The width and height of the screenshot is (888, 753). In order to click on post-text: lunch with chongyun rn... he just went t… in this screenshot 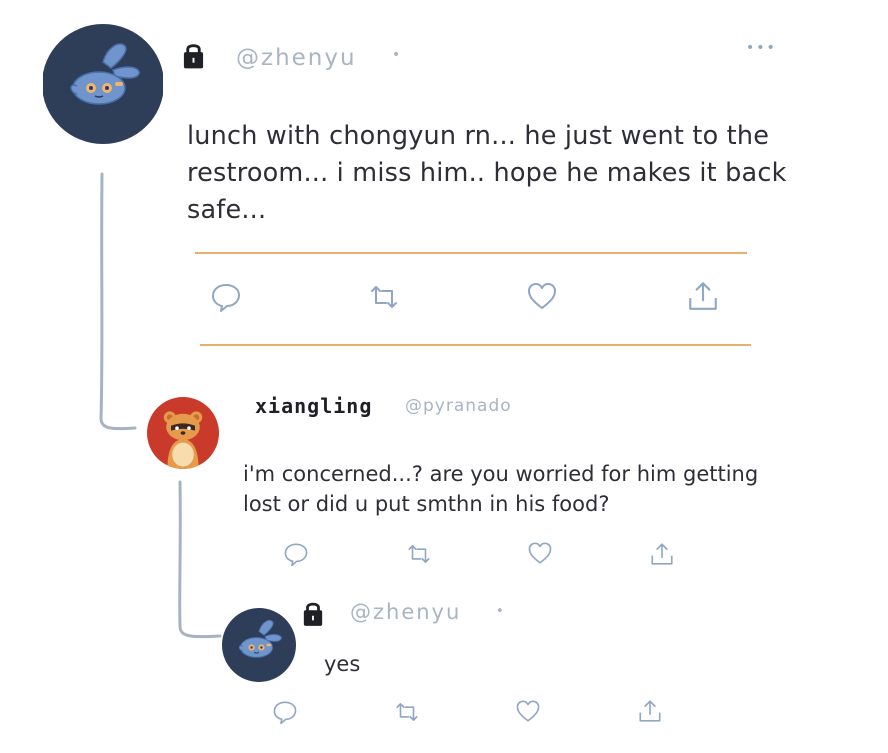, I will do `click(487, 173)`.